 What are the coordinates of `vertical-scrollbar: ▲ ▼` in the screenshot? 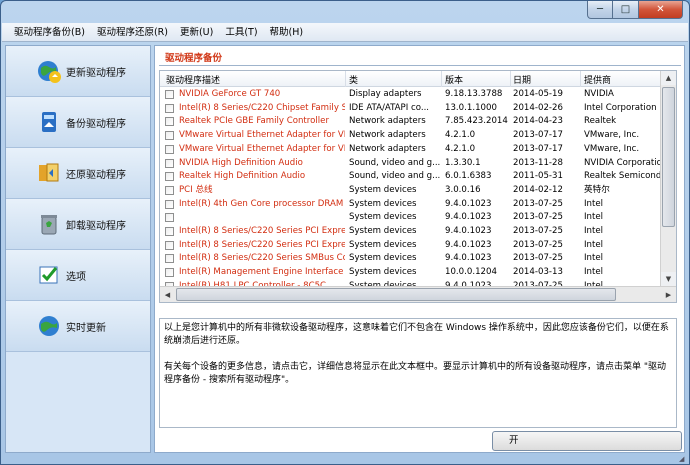 It's located at (668, 178).